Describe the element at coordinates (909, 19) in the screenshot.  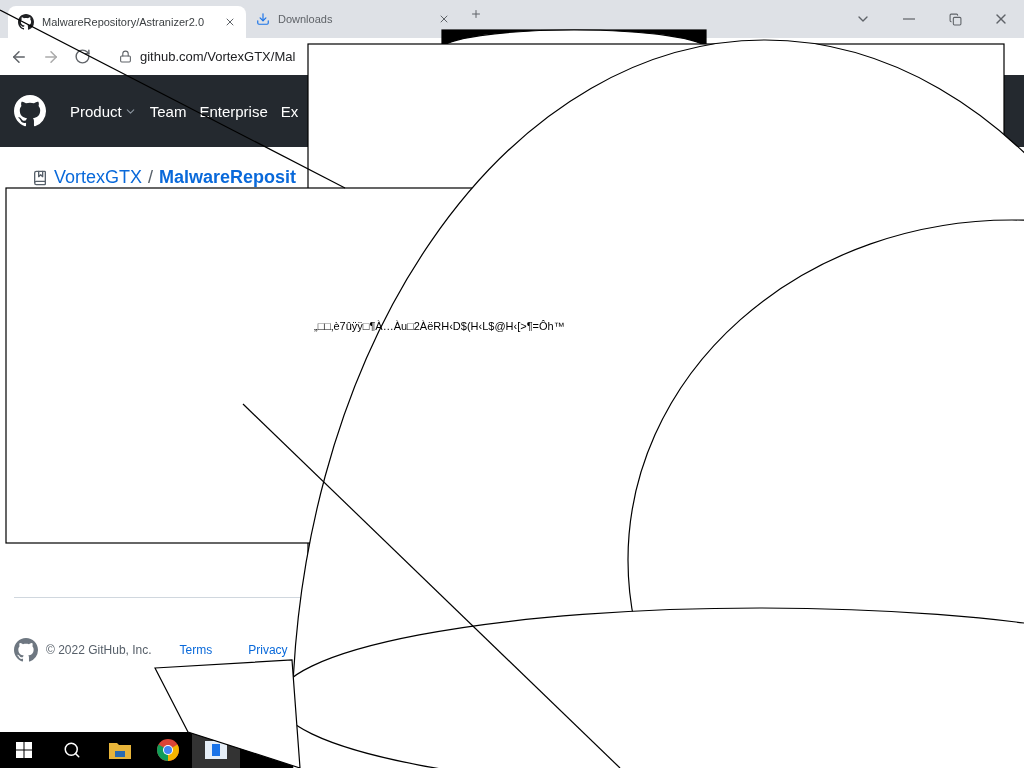
I see `minimize-icon` at that location.